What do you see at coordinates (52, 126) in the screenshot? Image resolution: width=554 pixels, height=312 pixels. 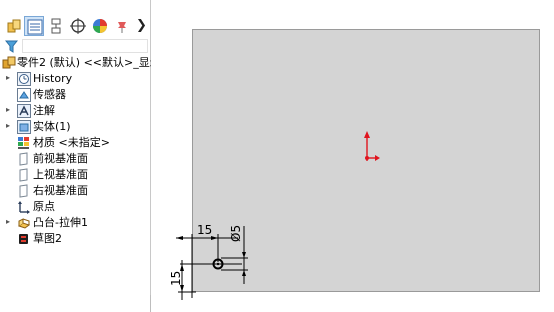 I see `tree-item-label: 实体(1)` at bounding box center [52, 126].